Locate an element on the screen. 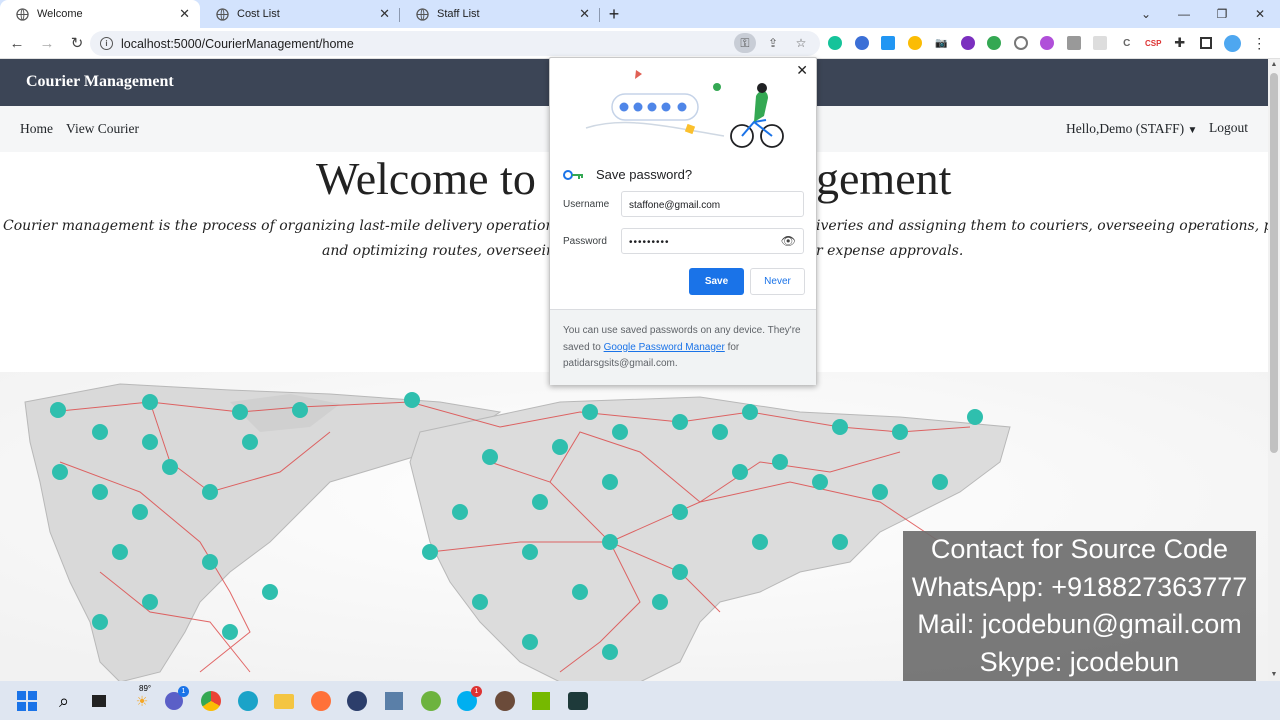 This screenshot has height=720, width=1280. tab-label: Cost List is located at coordinates (258, 14).